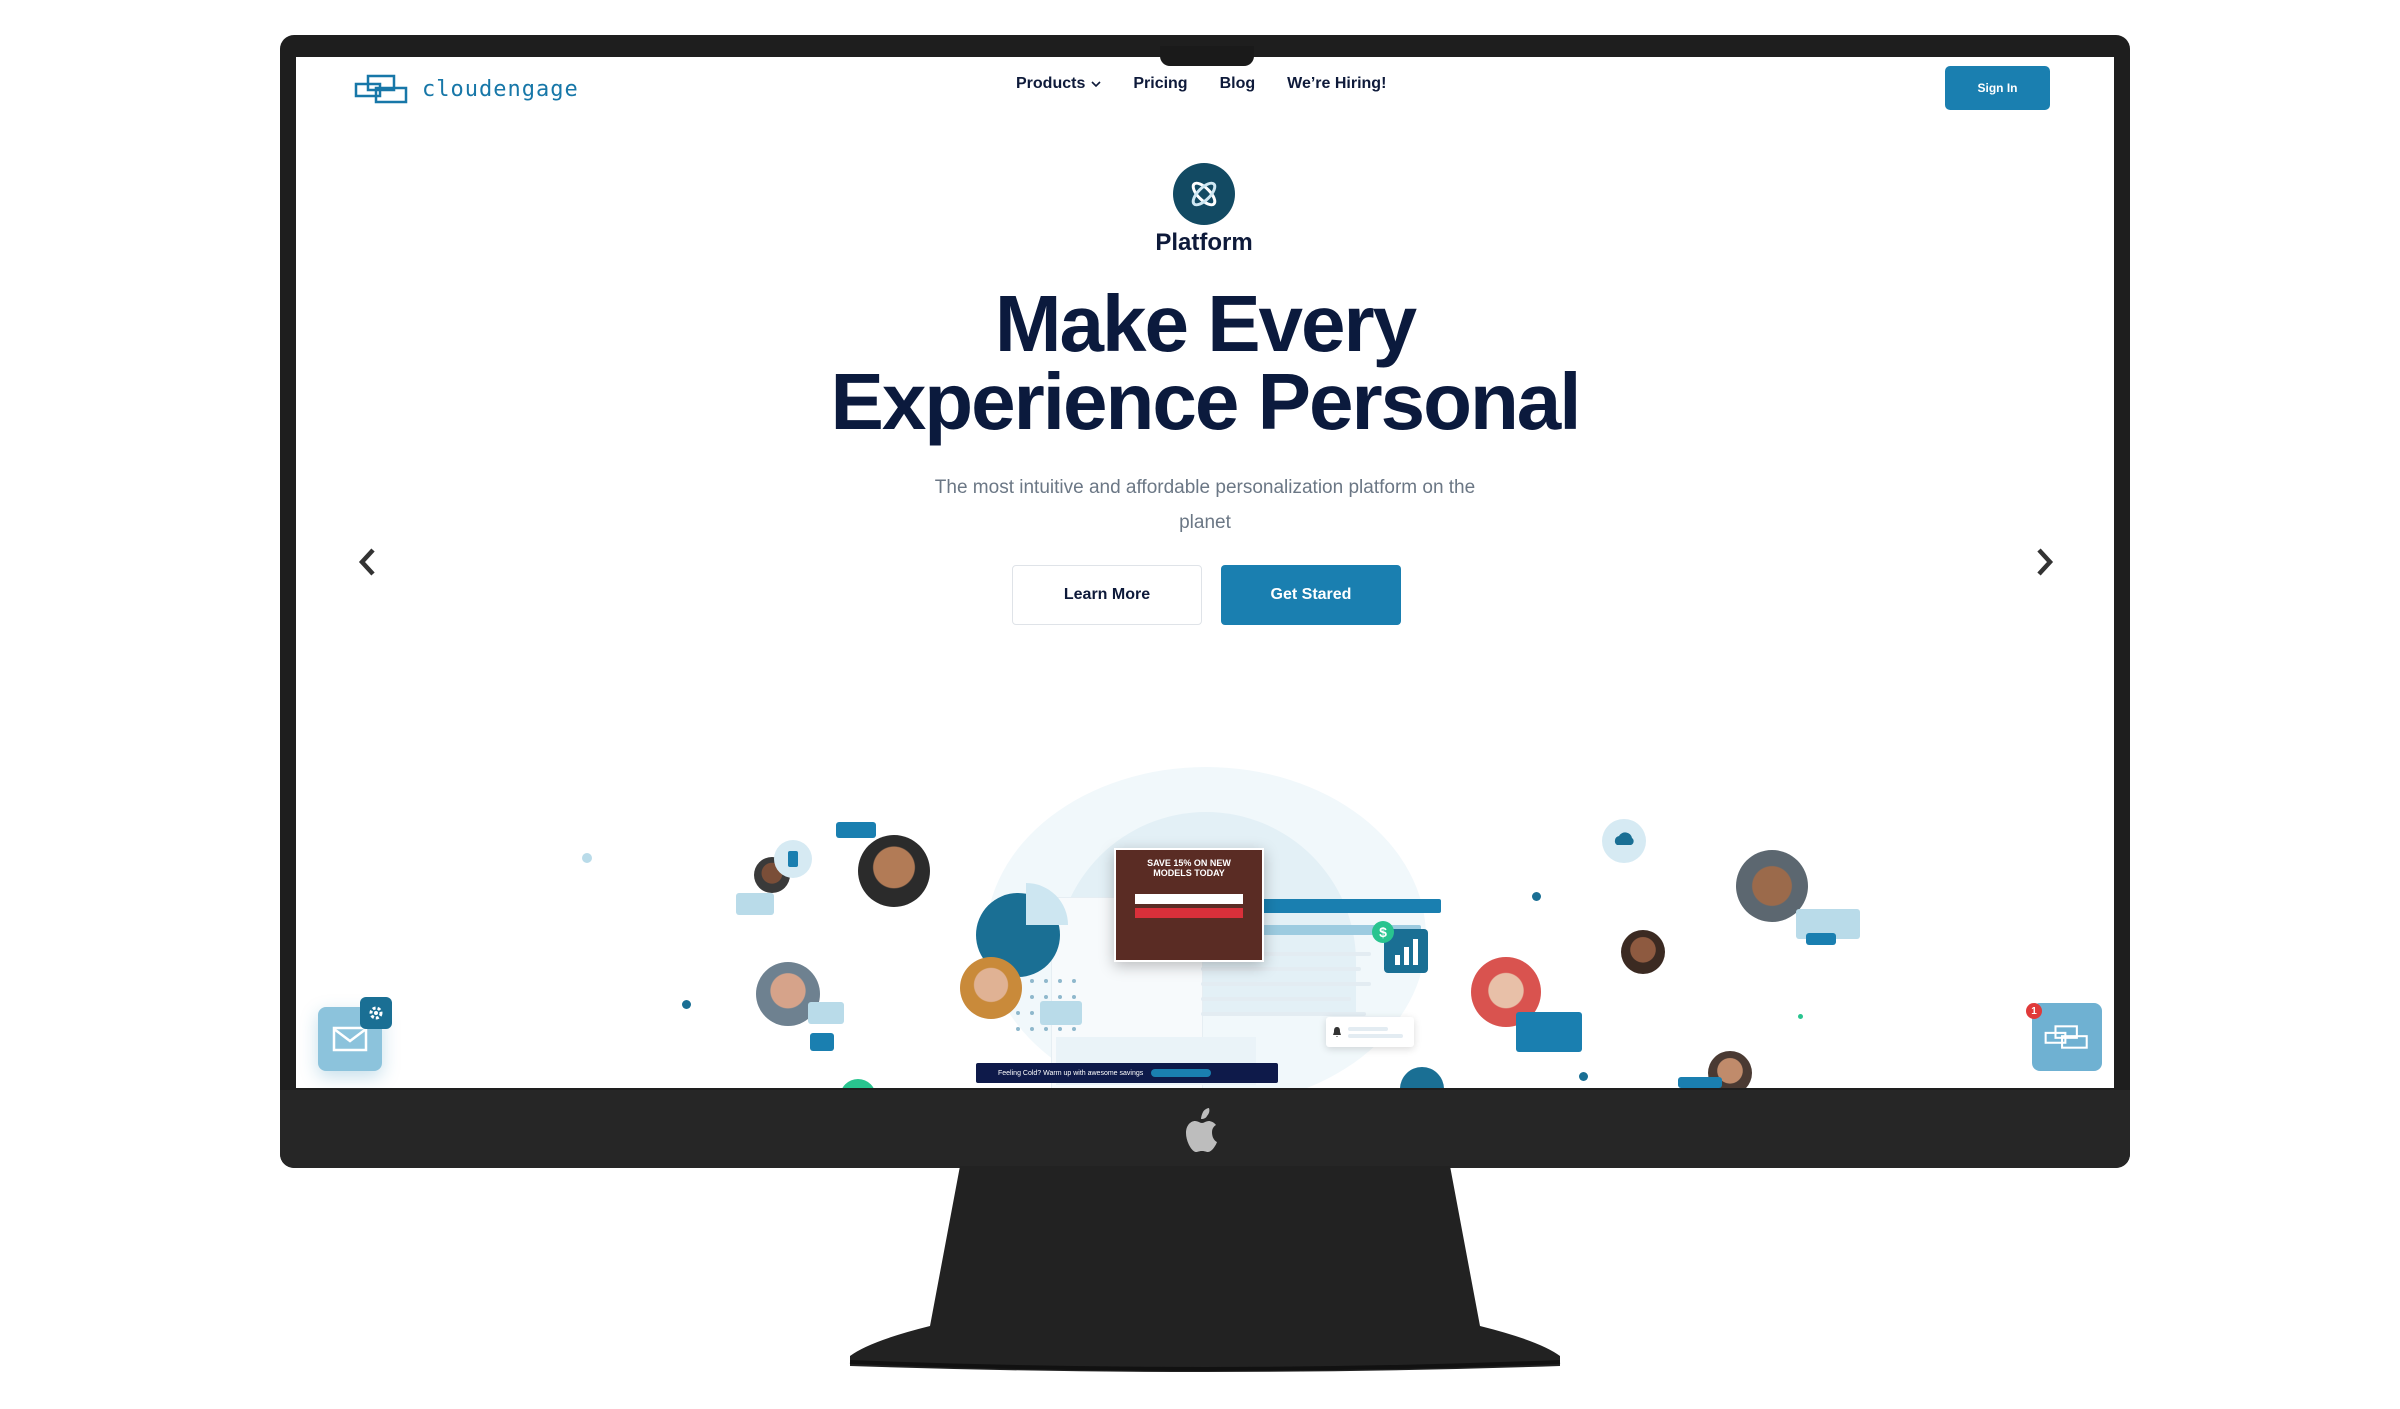 The width and height of the screenshot is (2400, 1409). What do you see at coordinates (858, 1083) in the screenshot?
I see `status-dot-green` at bounding box center [858, 1083].